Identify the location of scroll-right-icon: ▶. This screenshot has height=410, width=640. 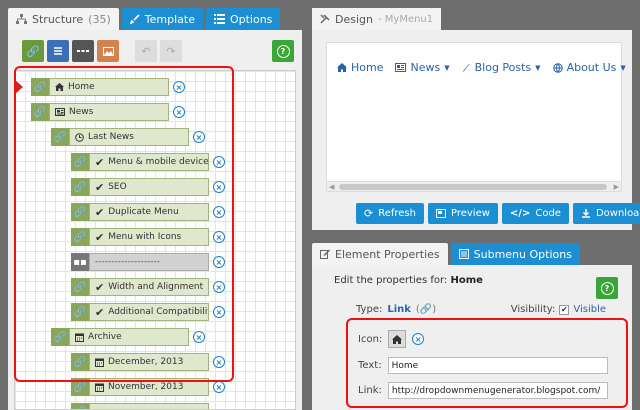
(616, 187).